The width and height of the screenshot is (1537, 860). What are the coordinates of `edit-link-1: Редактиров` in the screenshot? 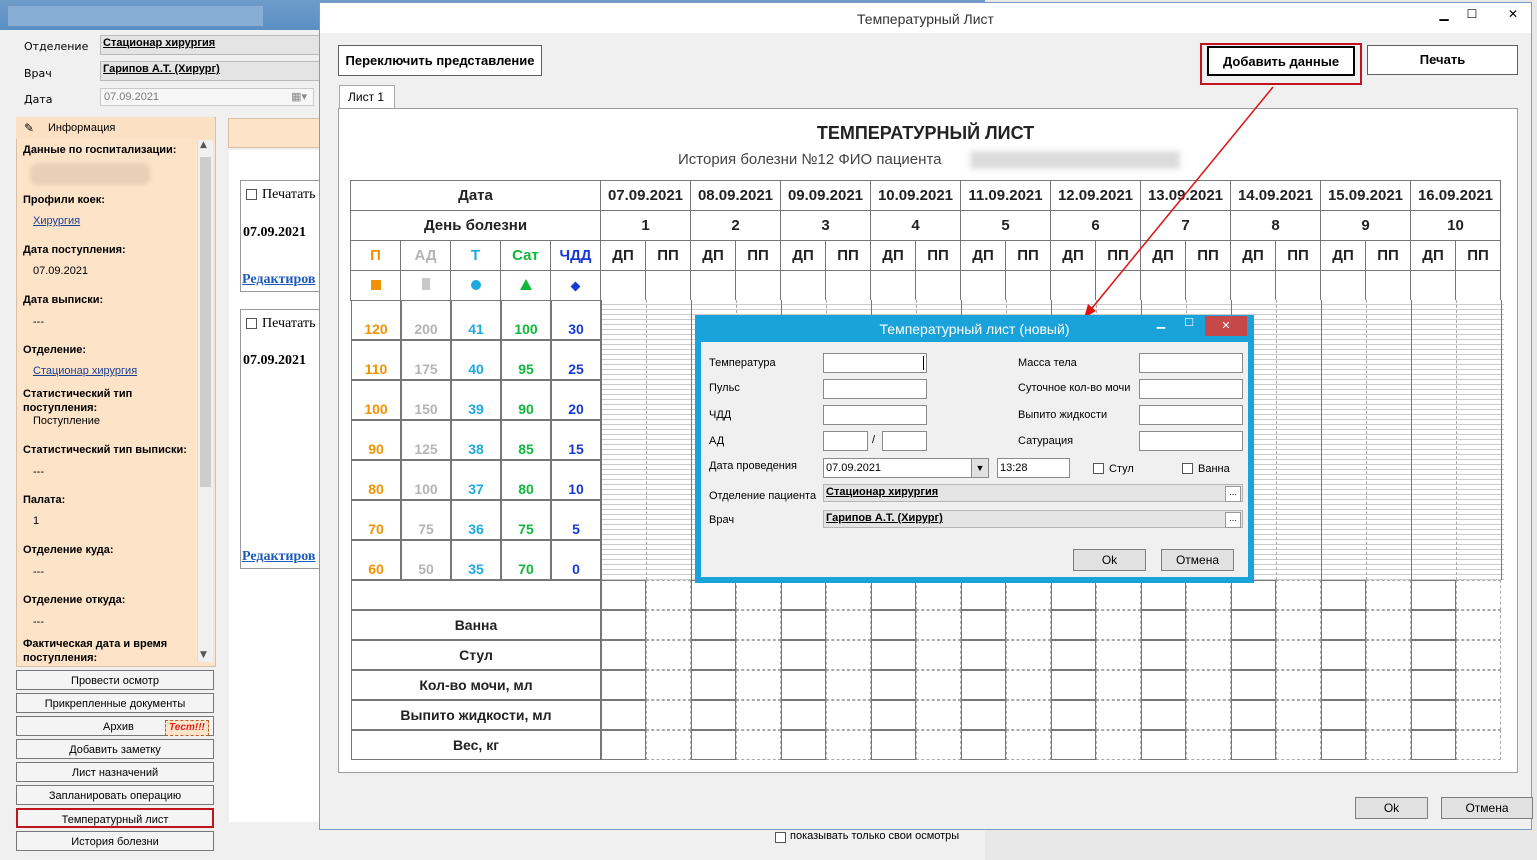 It's located at (279, 280).